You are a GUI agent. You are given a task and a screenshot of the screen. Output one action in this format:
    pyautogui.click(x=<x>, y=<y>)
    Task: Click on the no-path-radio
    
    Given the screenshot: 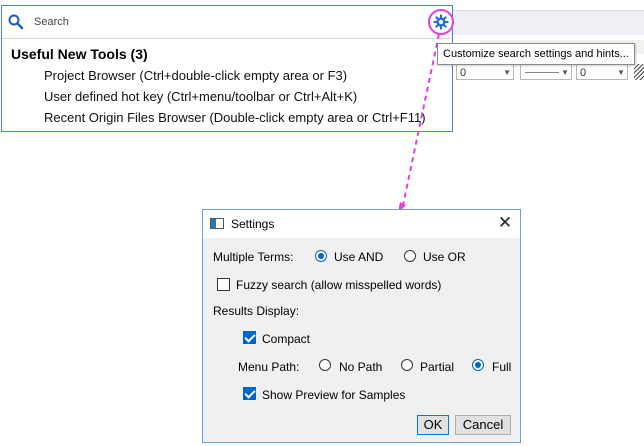 What is the action you would take?
    pyautogui.click(x=325, y=365)
    